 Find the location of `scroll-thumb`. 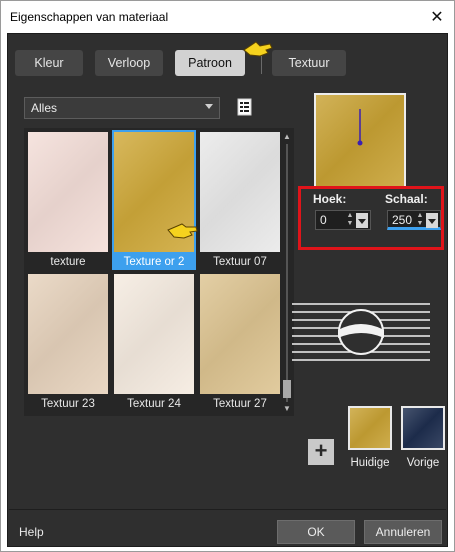

scroll-thumb is located at coordinates (287, 389).